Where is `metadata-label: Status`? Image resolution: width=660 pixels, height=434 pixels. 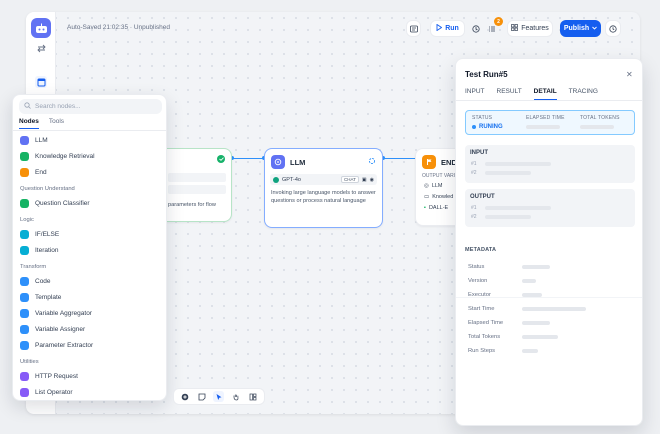 metadata-label: Status is located at coordinates (476, 267).